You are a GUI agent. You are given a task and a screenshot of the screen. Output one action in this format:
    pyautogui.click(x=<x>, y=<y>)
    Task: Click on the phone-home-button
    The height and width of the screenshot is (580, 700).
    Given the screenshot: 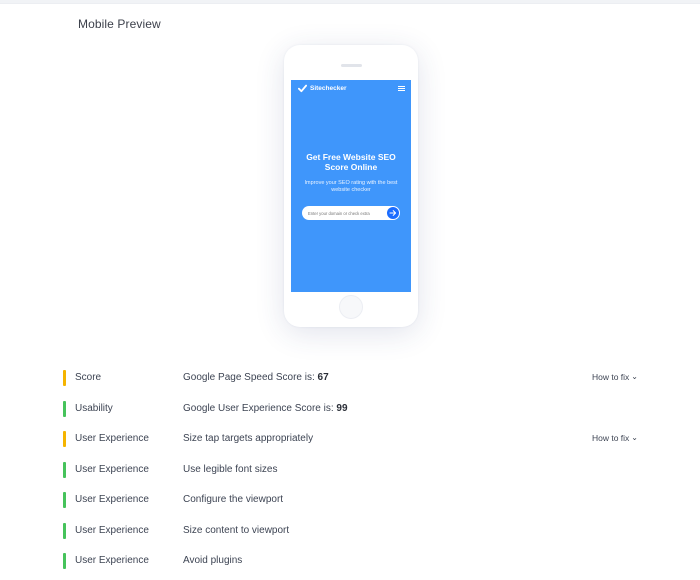 What is the action you would take?
    pyautogui.click(x=351, y=307)
    